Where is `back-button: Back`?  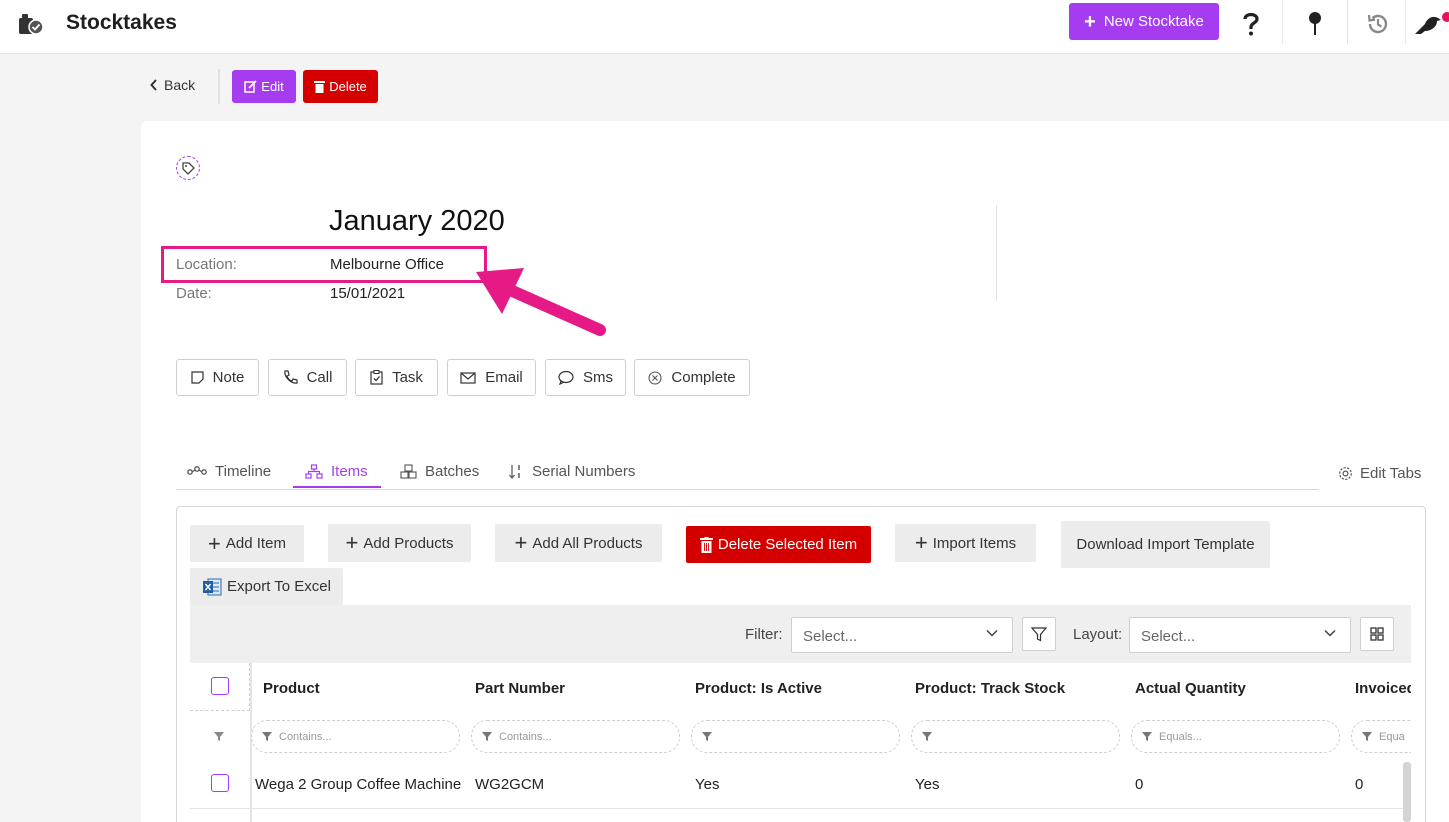 back-button: Back is located at coordinates (172, 85).